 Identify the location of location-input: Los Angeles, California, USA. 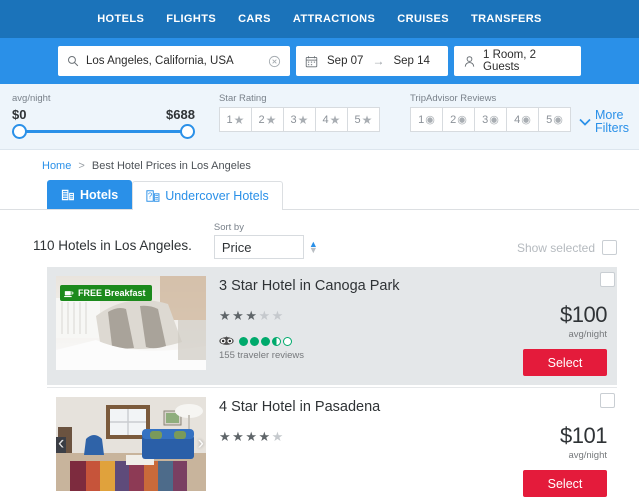
(173, 61).